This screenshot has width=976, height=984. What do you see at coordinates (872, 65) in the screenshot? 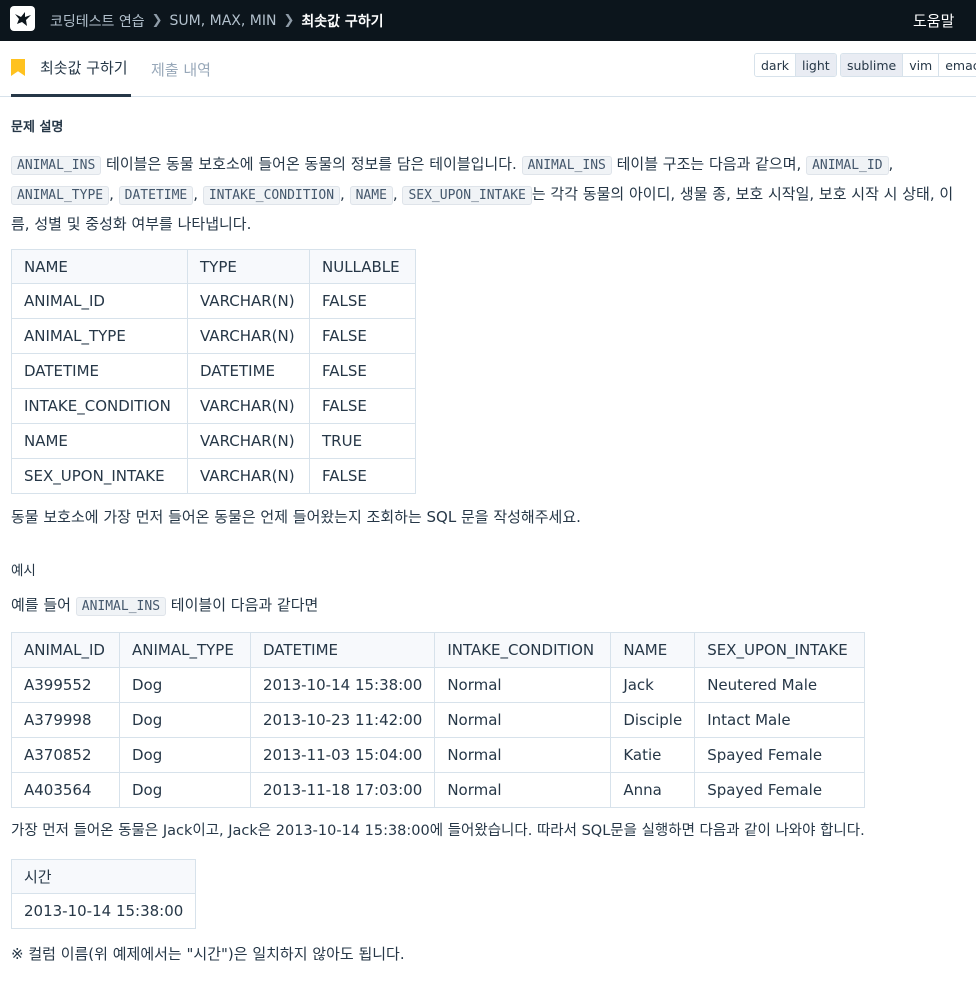
I see `keymap-option-sublime: sublime` at bounding box center [872, 65].